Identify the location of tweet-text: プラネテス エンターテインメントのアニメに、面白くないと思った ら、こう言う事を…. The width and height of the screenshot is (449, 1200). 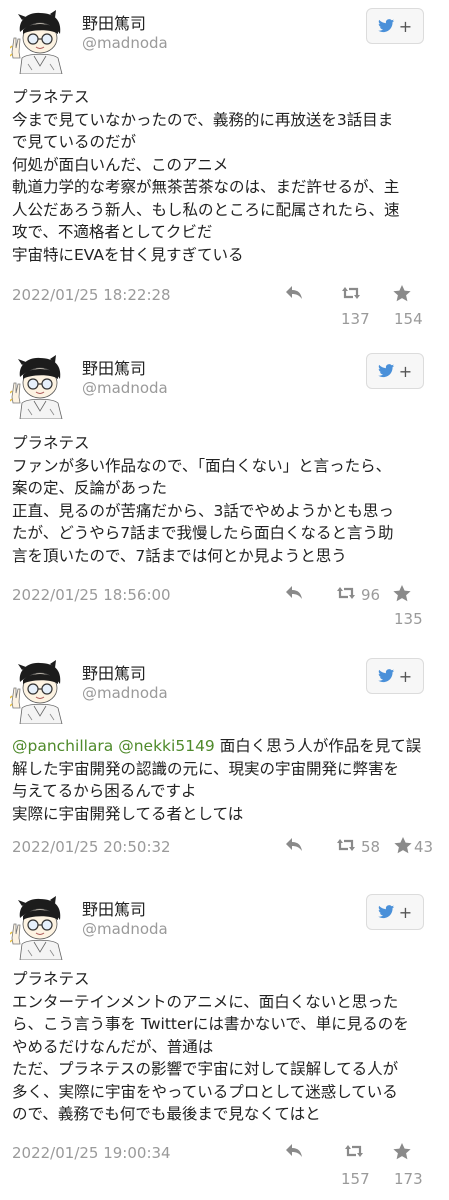
(224, 1047).